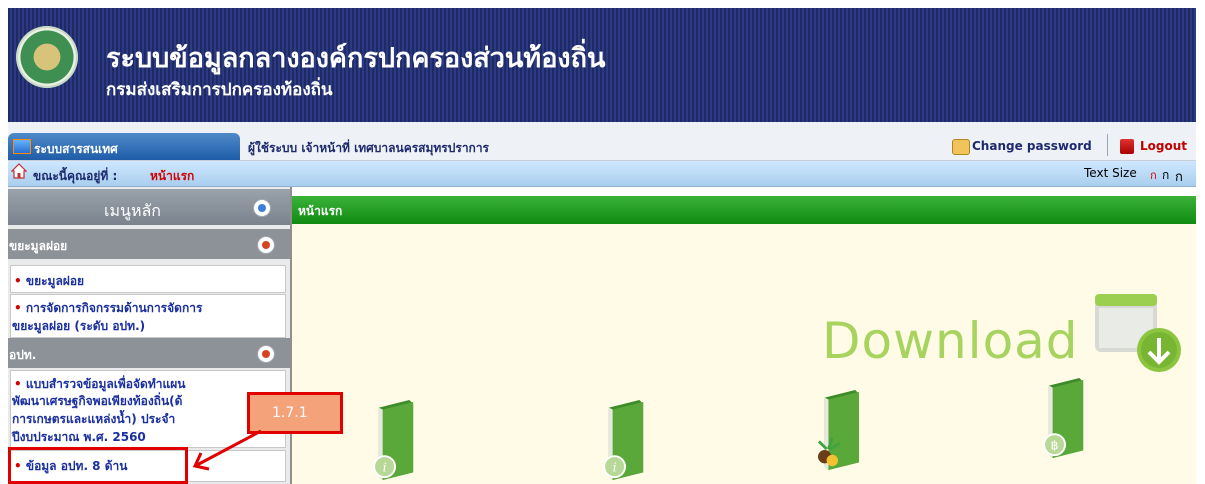 The image size is (1205, 484). I want to click on logout-icon, so click(1127, 146).